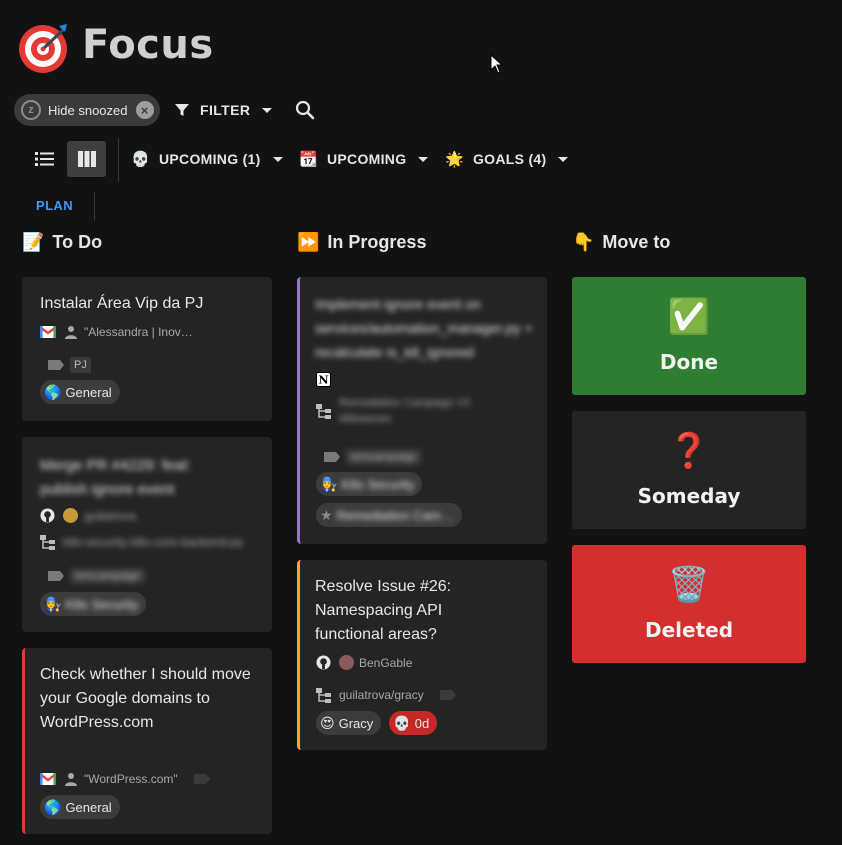 Image resolution: width=842 pixels, height=845 pixels. What do you see at coordinates (209, 159) in the screenshot?
I see `upcoming-overdue-label: UPCOMING (1)` at bounding box center [209, 159].